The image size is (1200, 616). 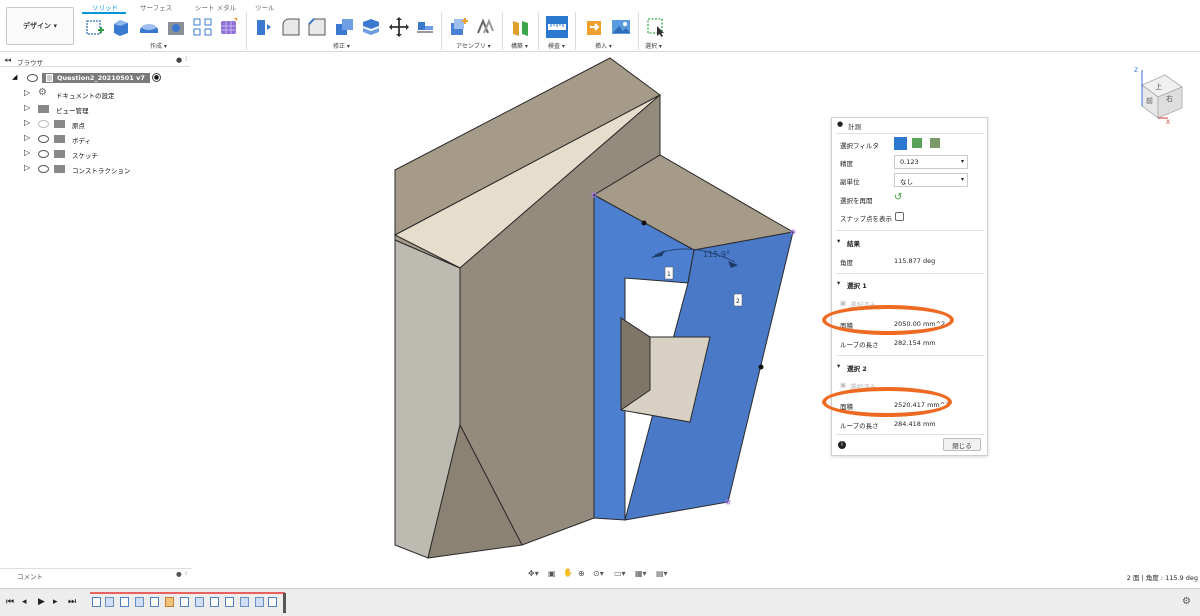 I want to click on timeline-playhead, so click(x=284, y=603).